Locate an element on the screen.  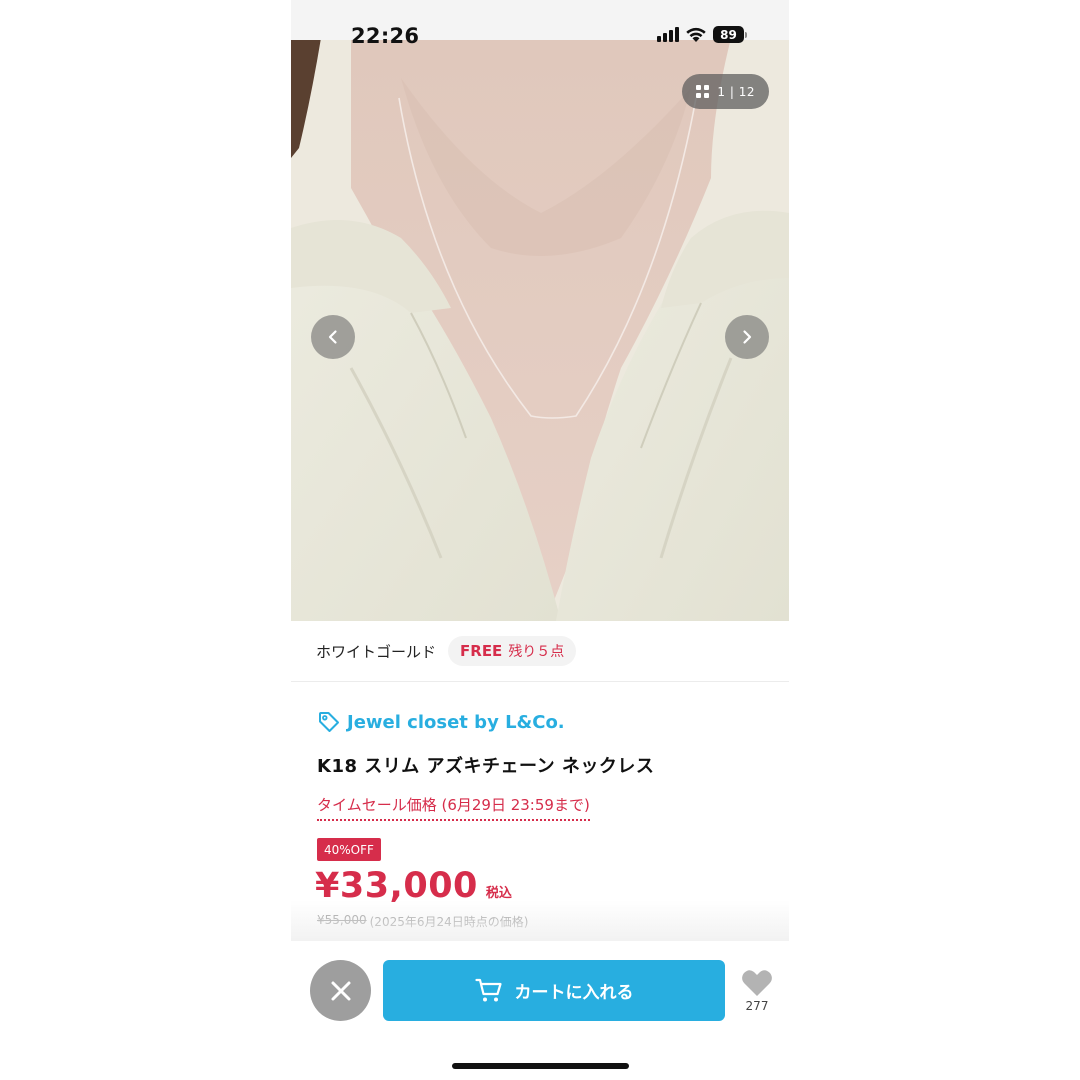
image-page-counter: 1 | 12 is located at coordinates (725, 91).